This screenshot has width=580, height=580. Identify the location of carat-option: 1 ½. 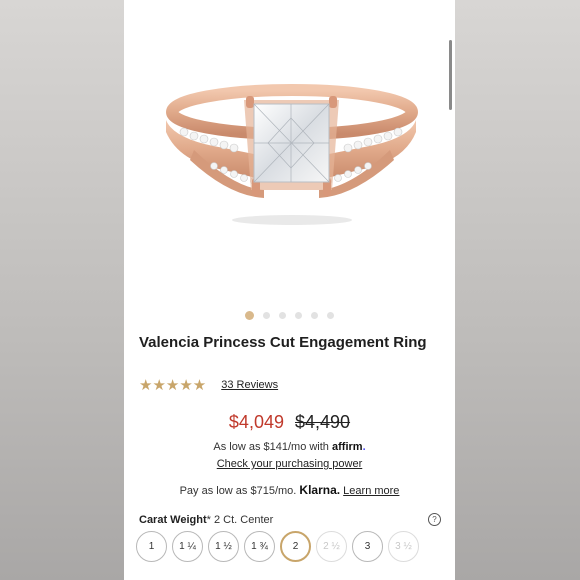
(223, 546).